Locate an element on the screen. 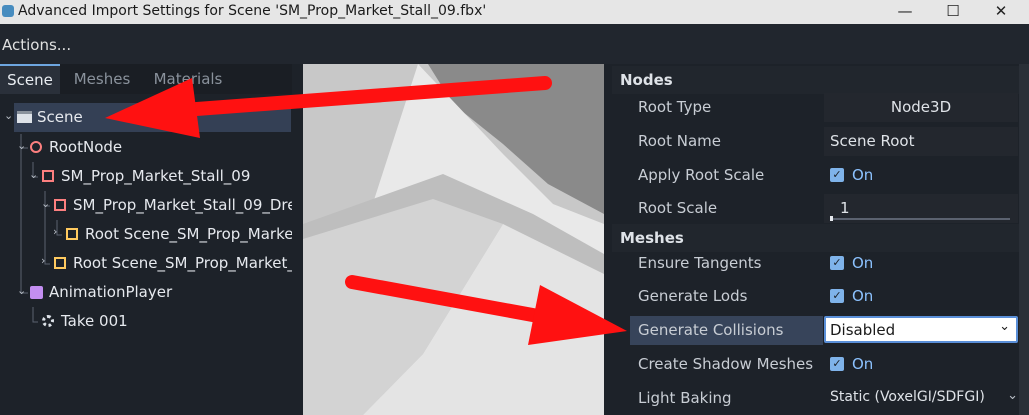 This screenshot has width=1029, height=415. prop-ensure-tangents: Ensure Tangents ✓ On is located at coordinates (828, 263).